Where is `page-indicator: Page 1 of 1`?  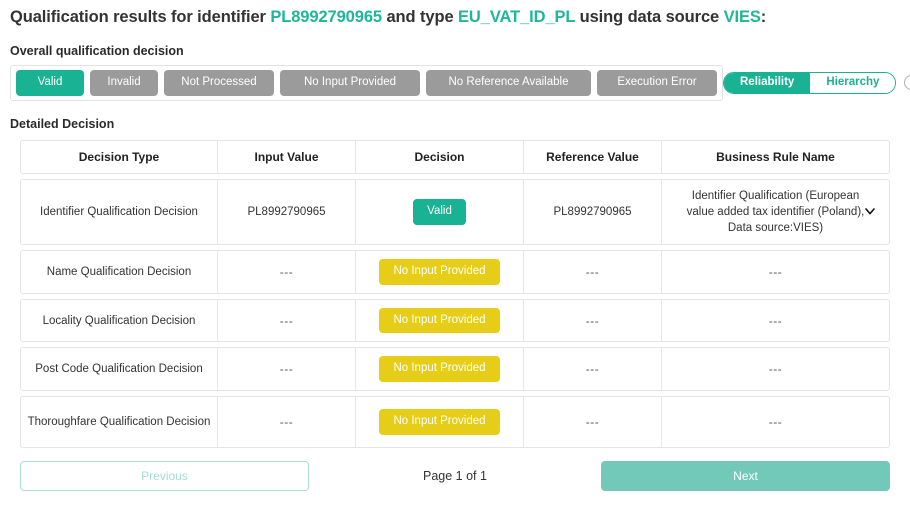 page-indicator: Page 1 of 1 is located at coordinates (455, 475).